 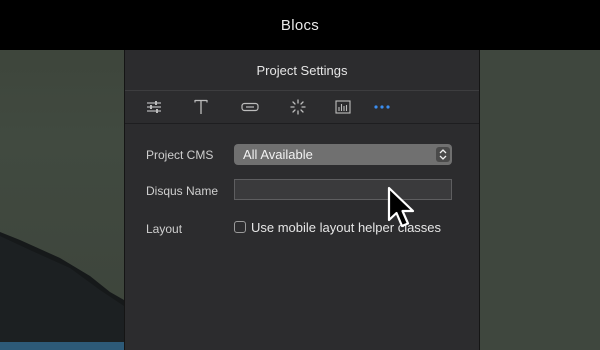 I want to click on disqus-name-field, so click(x=343, y=189).